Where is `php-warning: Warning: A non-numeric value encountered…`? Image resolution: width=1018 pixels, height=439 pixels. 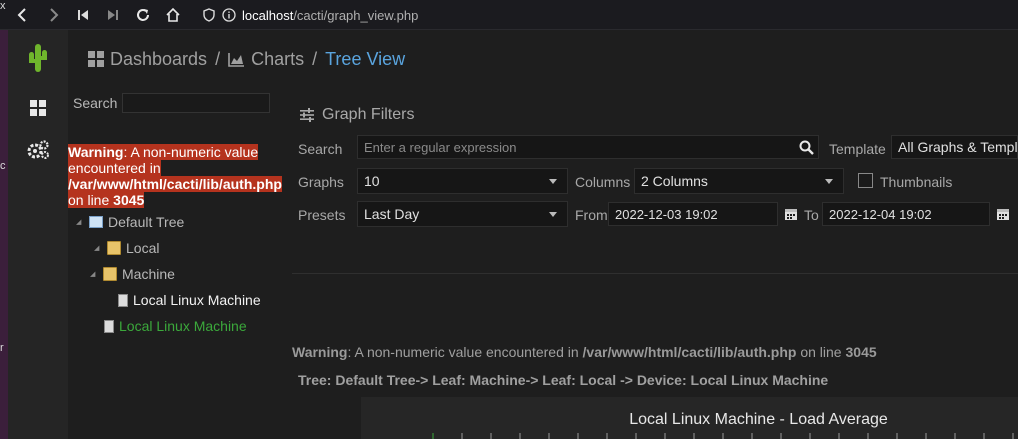
php-warning: Warning: A non-numeric value encountered… is located at coordinates (175, 176).